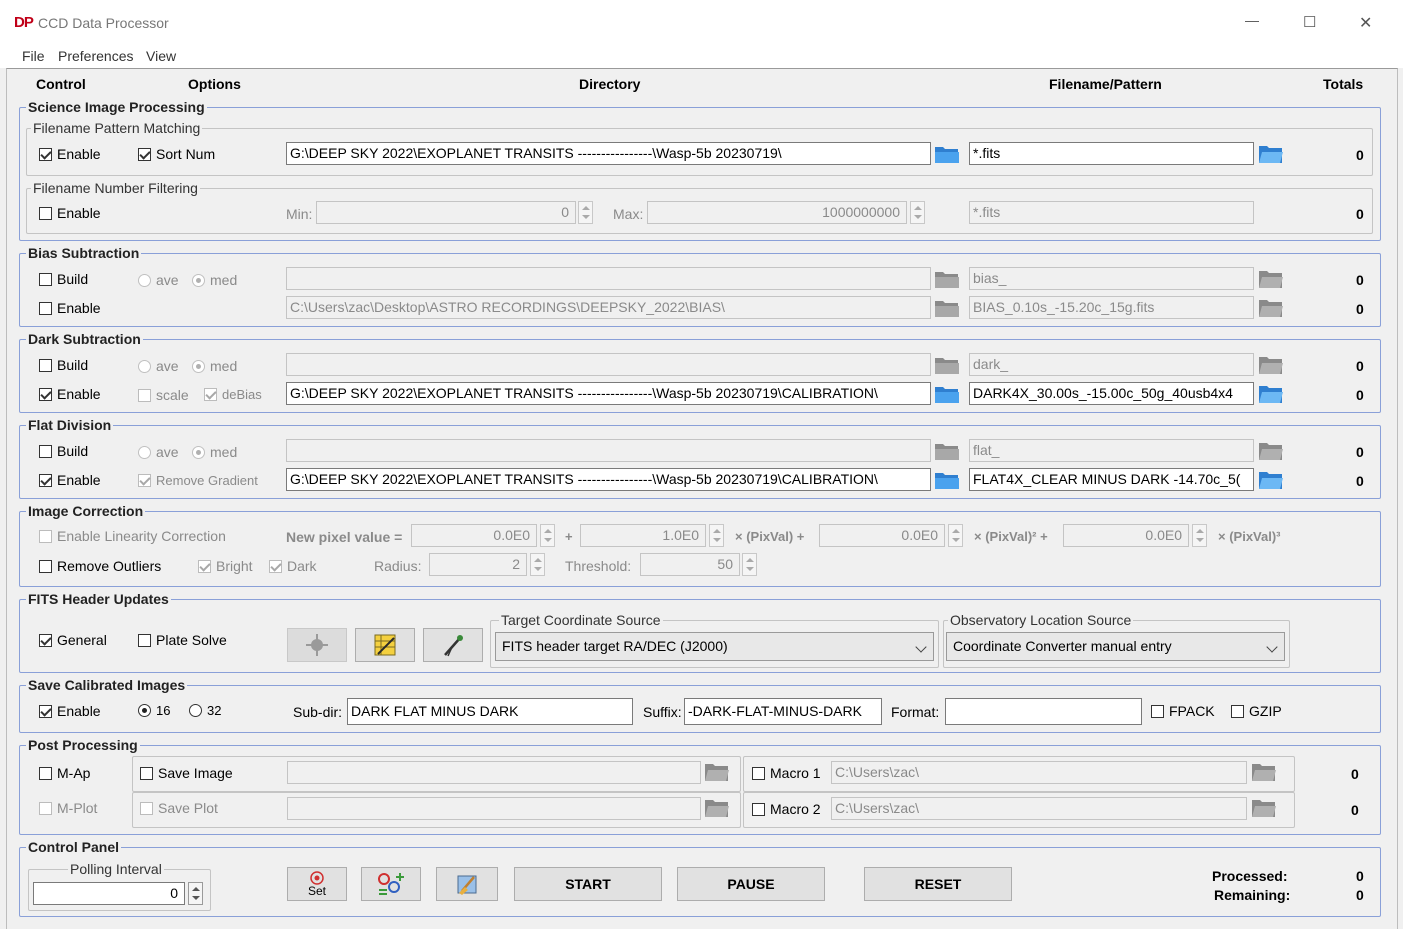  Describe the element at coordinates (1111, 479) in the screenshot. I see `flat-file-field: FLAT4X_CLEAR MINUS DARK -14.70c_5(` at that location.